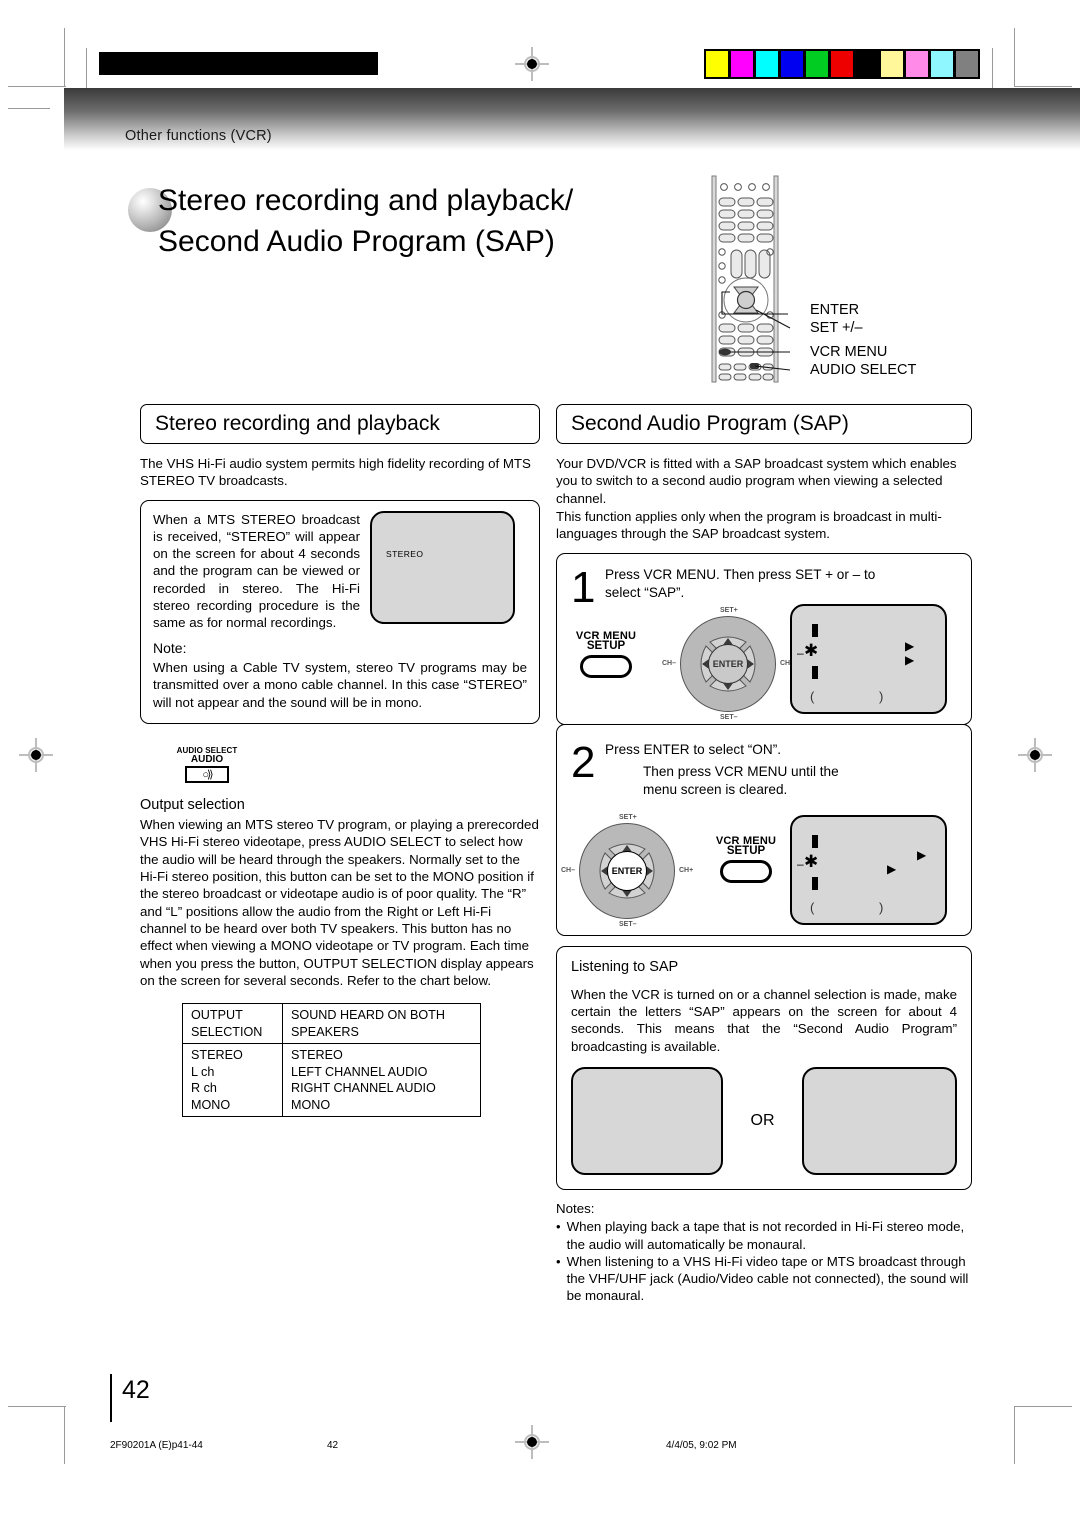  I want to click on step-1-dpad: ENTER SET+ SET– CH– CH+, so click(728, 664).